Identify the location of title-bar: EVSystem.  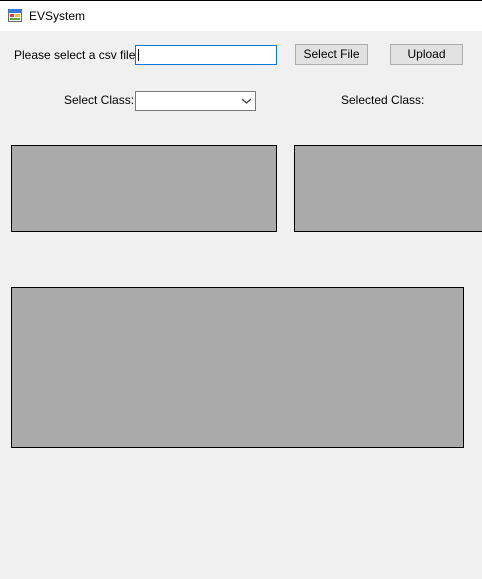
(241, 15).